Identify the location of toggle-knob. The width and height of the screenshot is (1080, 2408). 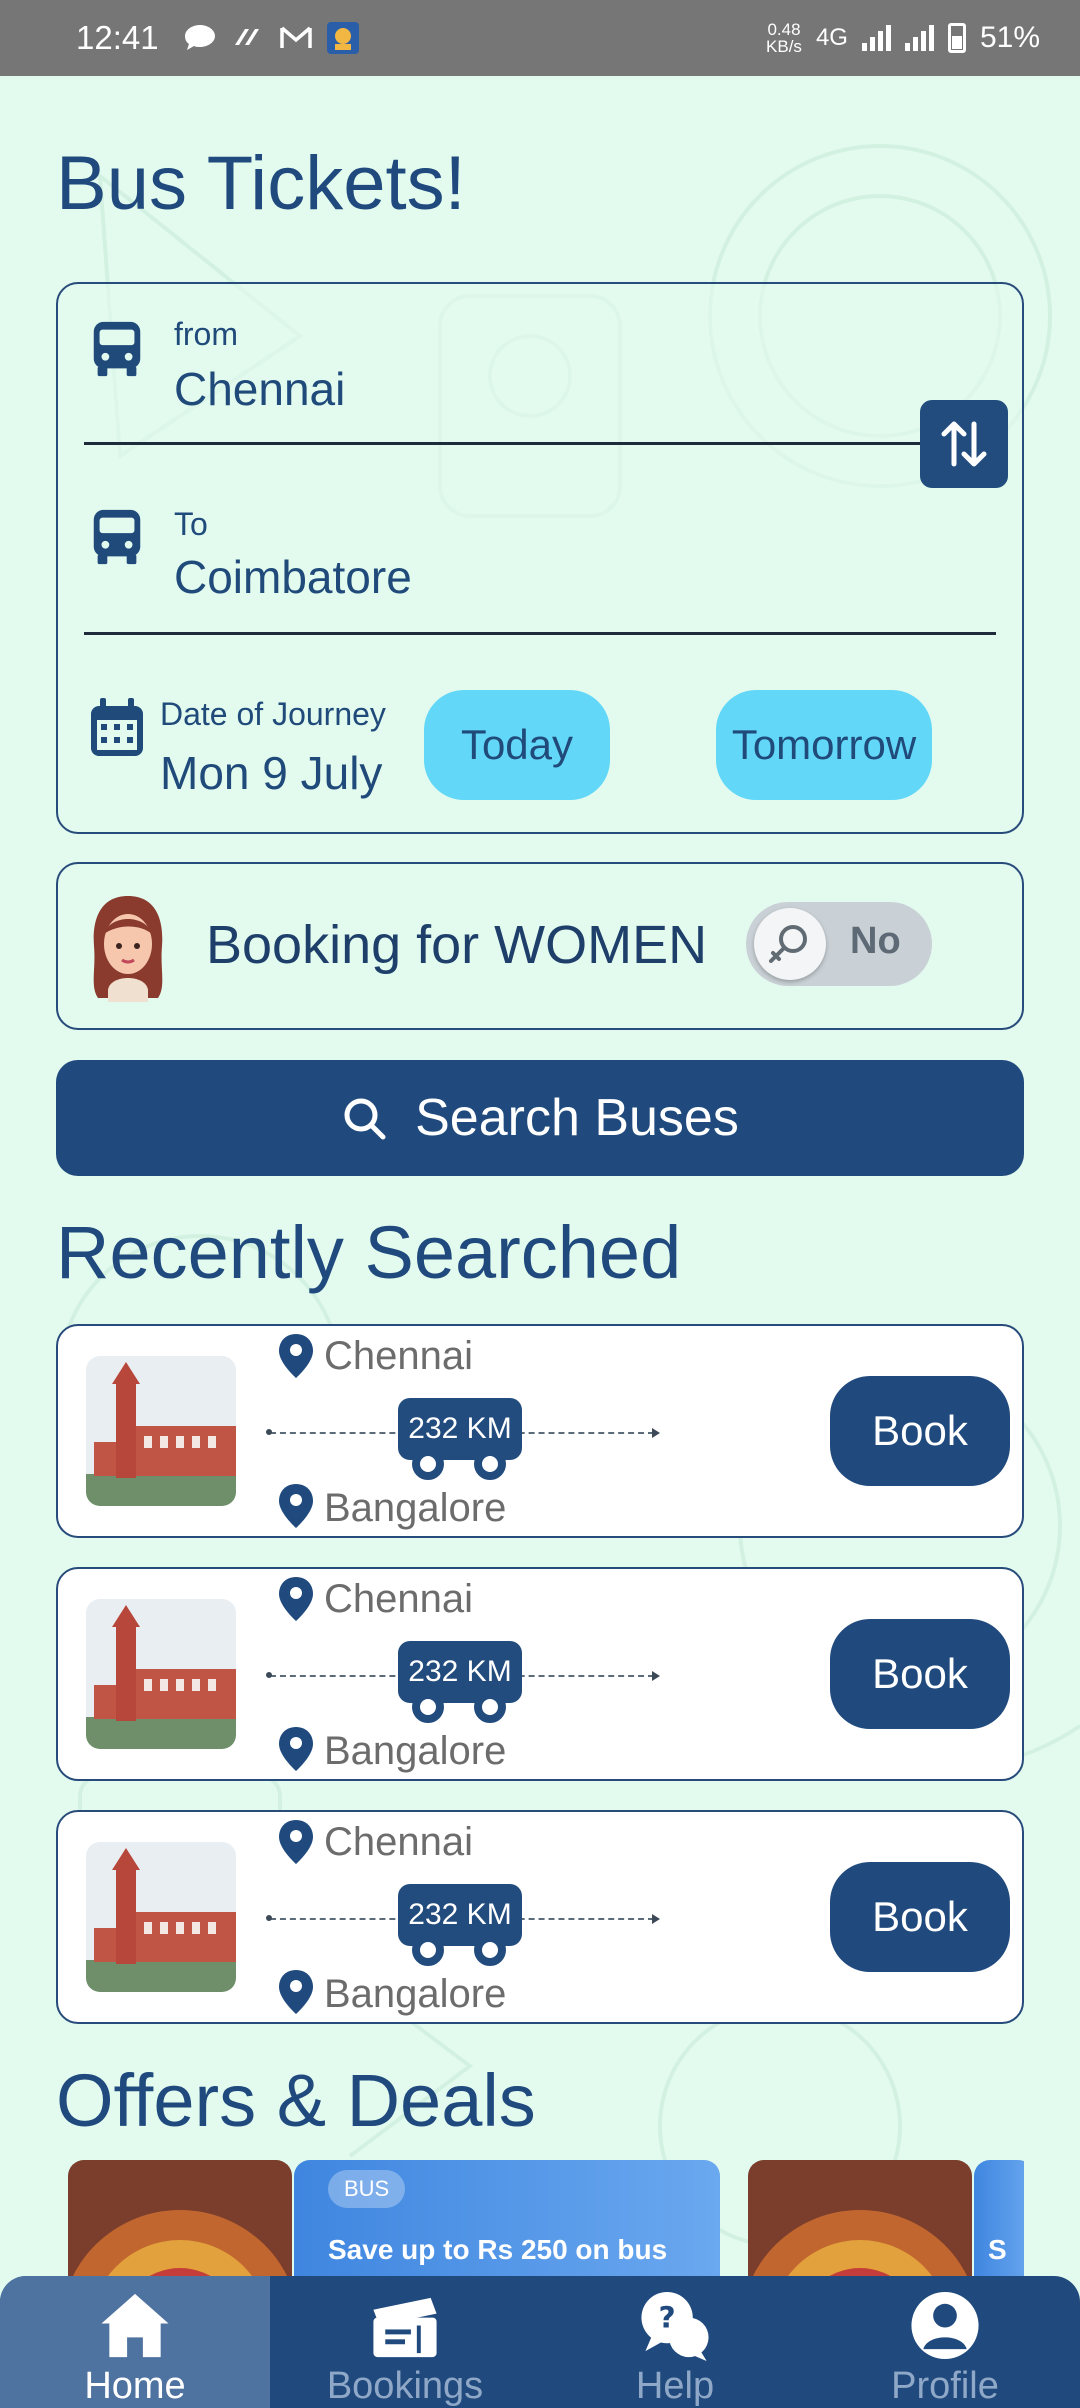
(790, 944).